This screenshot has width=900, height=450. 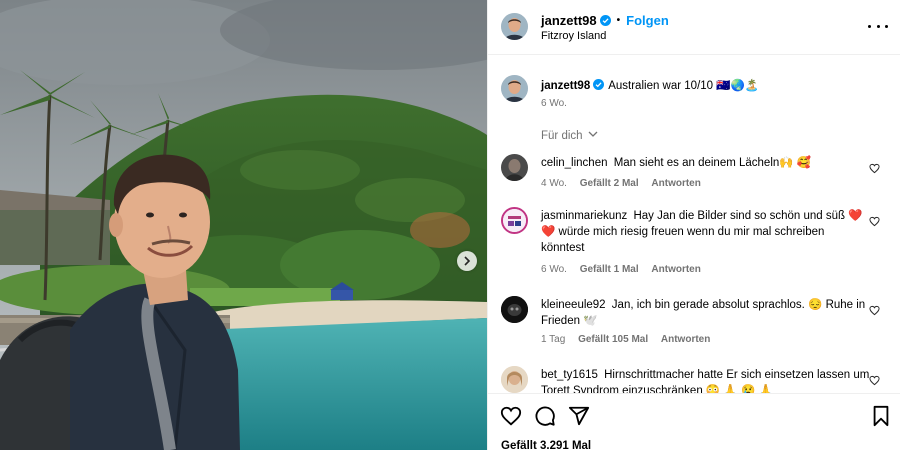 What do you see at coordinates (545, 416) in the screenshot?
I see `comment-icon` at bounding box center [545, 416].